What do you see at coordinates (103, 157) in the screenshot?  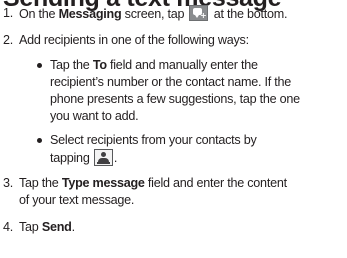 I see `contacts-icon` at bounding box center [103, 157].